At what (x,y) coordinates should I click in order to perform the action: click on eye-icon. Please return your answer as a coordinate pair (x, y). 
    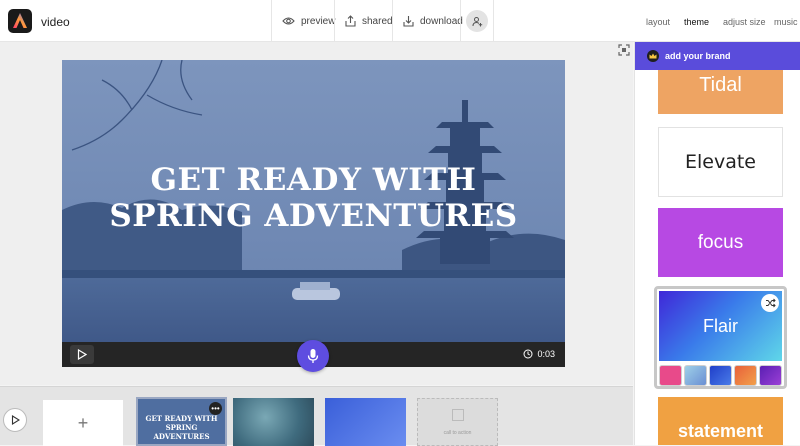
    Looking at the image, I should click on (288, 21).